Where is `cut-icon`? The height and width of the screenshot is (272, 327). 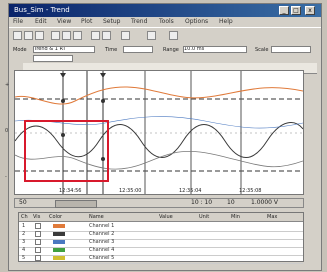
cut-icon is located at coordinates (55, 35).